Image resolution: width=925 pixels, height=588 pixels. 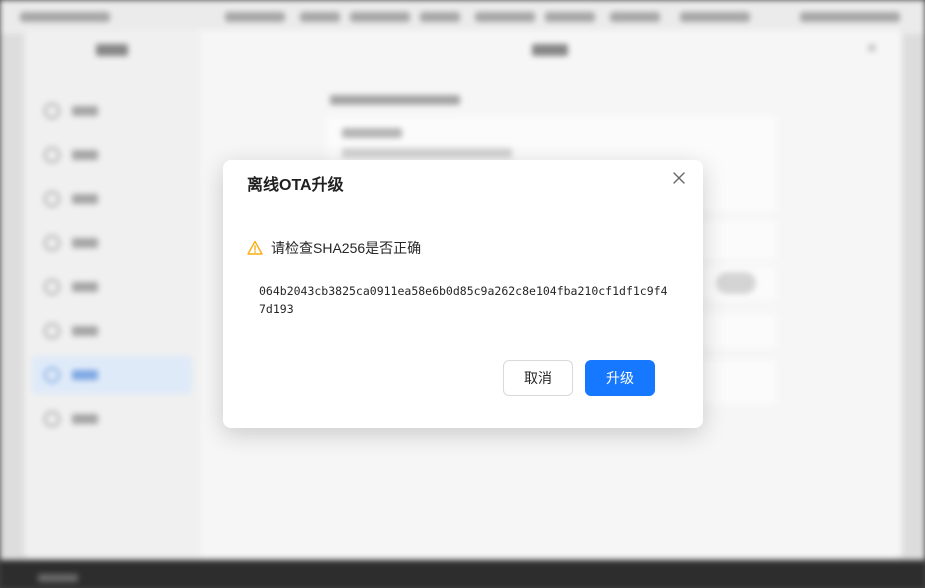 What do you see at coordinates (255, 248) in the screenshot?
I see `warning-icon` at bounding box center [255, 248].